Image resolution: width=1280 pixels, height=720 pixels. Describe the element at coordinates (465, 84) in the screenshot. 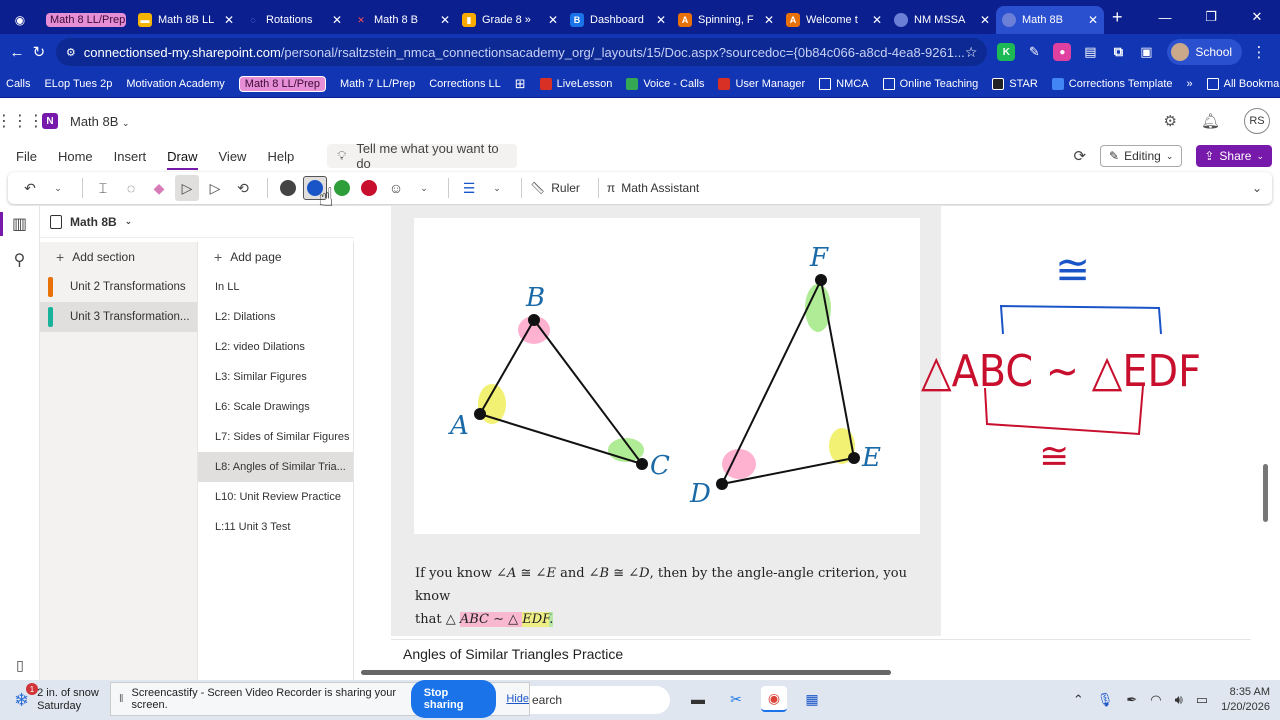

I see `bookmark-corrections-ll: Corrections LL` at that location.